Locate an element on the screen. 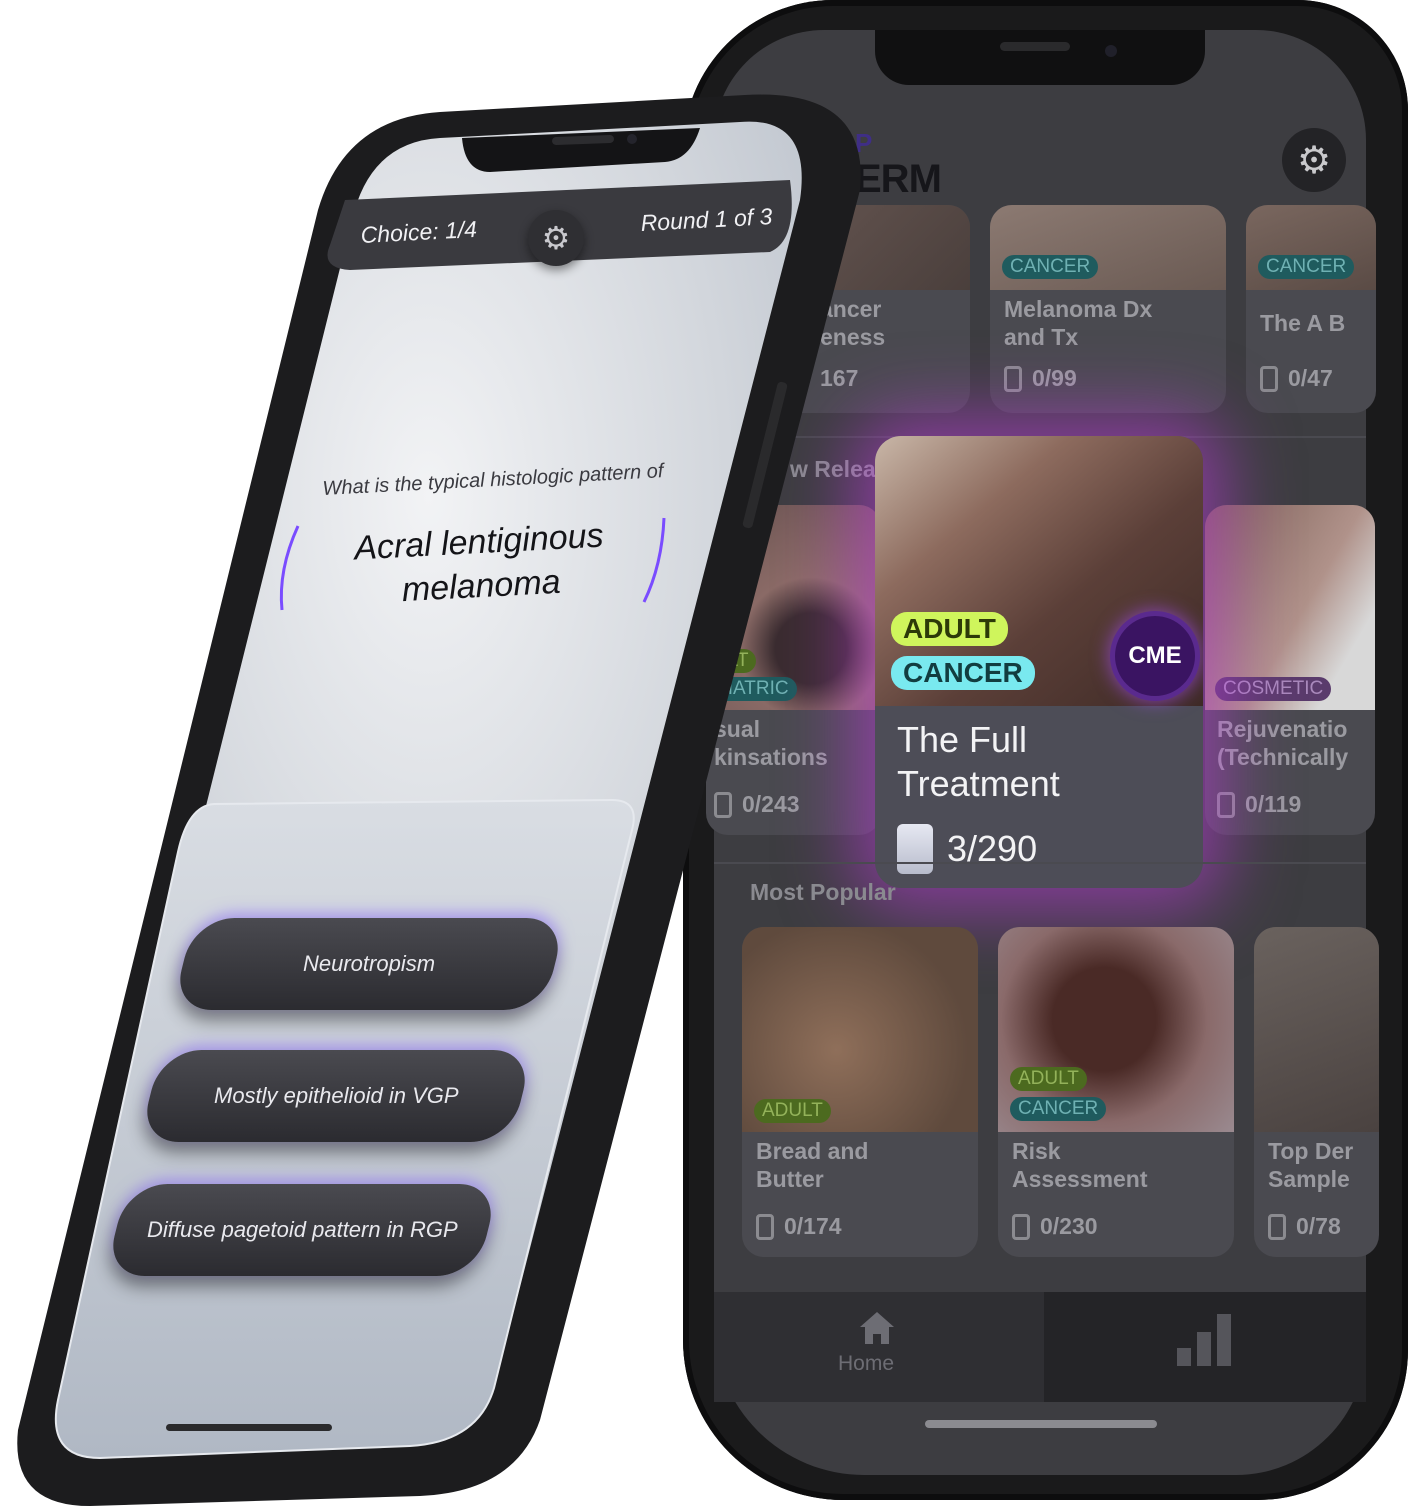  answer-option: Diffuse pagetoid pattern in RGP is located at coordinates (302, 1230).